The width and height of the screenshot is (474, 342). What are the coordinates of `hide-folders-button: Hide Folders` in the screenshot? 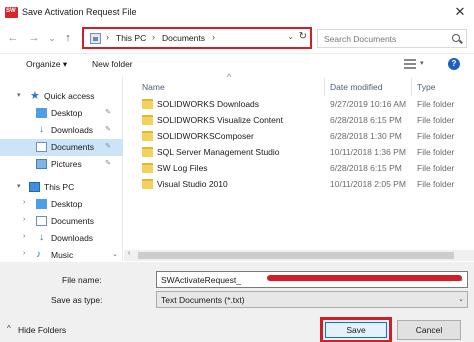 It's located at (42, 330).